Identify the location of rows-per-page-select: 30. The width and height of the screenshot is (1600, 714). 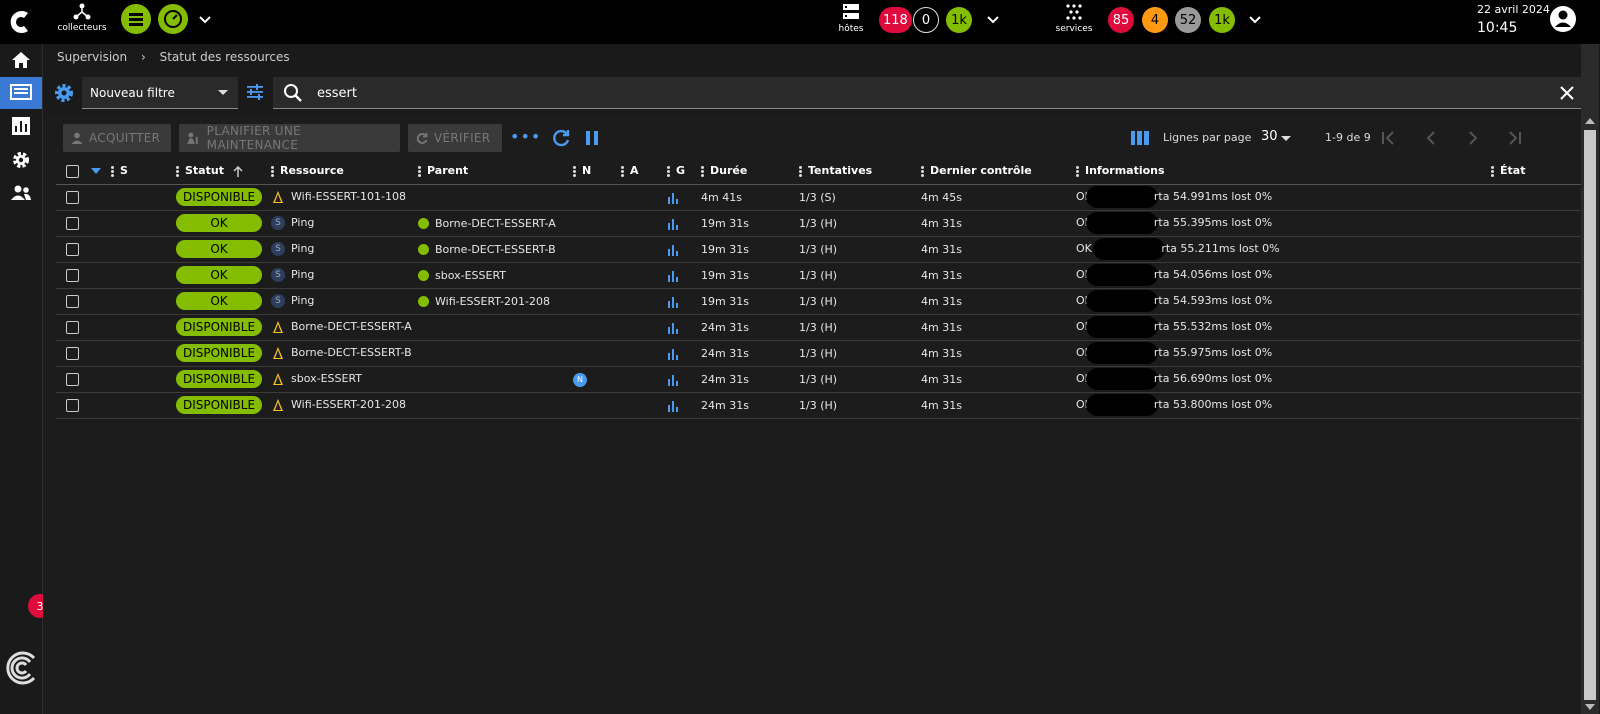
(1269, 136).